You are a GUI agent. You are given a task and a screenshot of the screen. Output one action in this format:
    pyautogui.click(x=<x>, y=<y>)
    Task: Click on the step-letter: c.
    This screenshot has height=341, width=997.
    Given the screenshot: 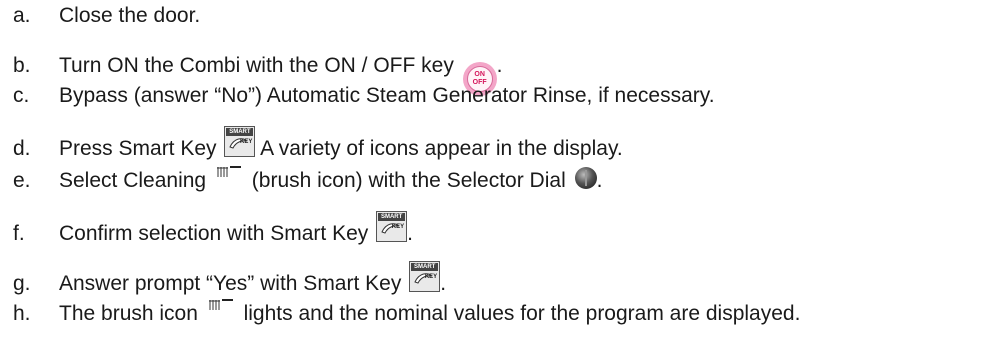 What is the action you would take?
    pyautogui.click(x=21, y=95)
    